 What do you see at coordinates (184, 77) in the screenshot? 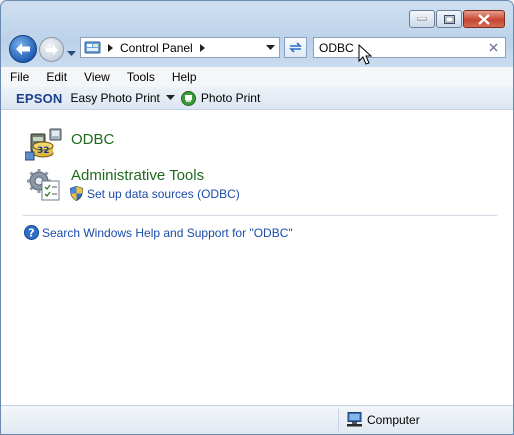
I see `menu-help: Help` at bounding box center [184, 77].